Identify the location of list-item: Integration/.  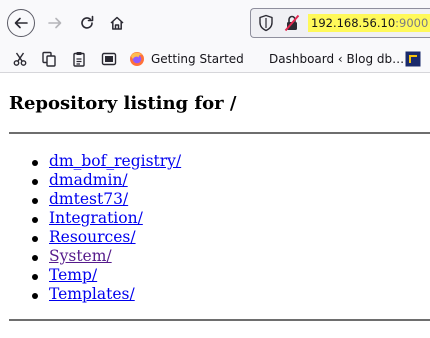
(106, 218).